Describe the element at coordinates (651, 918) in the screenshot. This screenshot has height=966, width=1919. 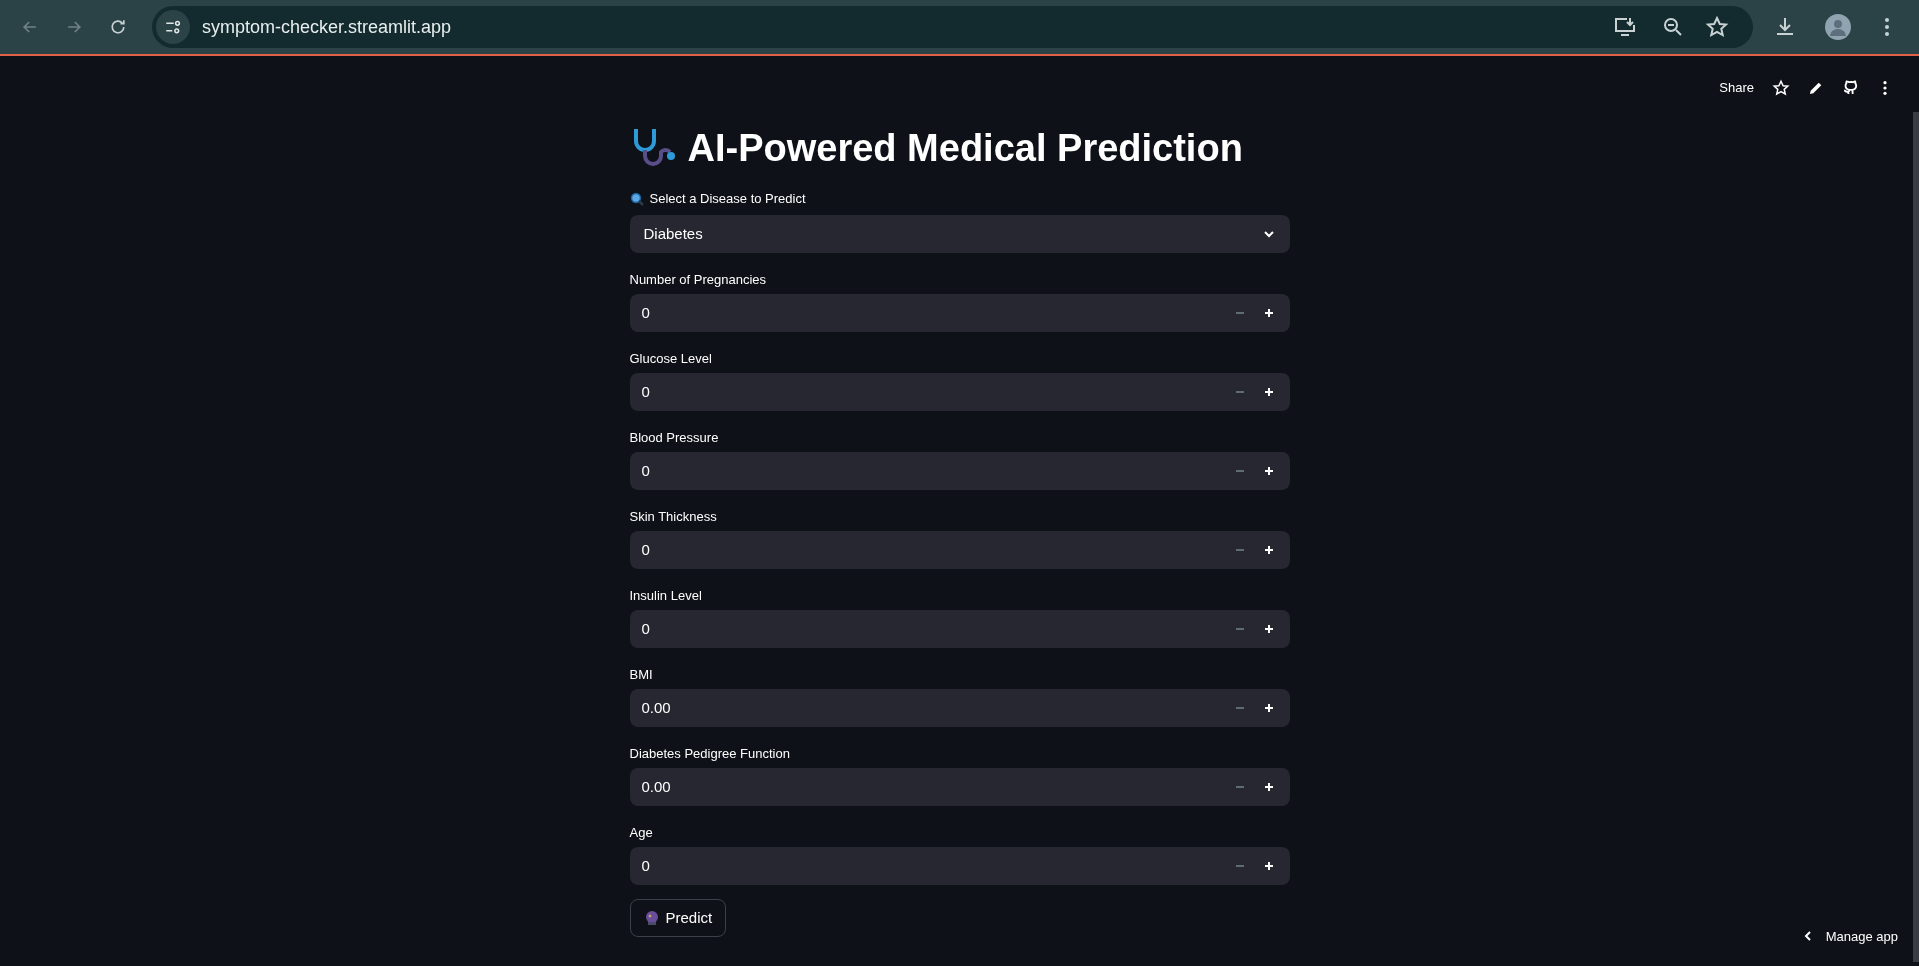
I see `crystal-ball-icon` at that location.